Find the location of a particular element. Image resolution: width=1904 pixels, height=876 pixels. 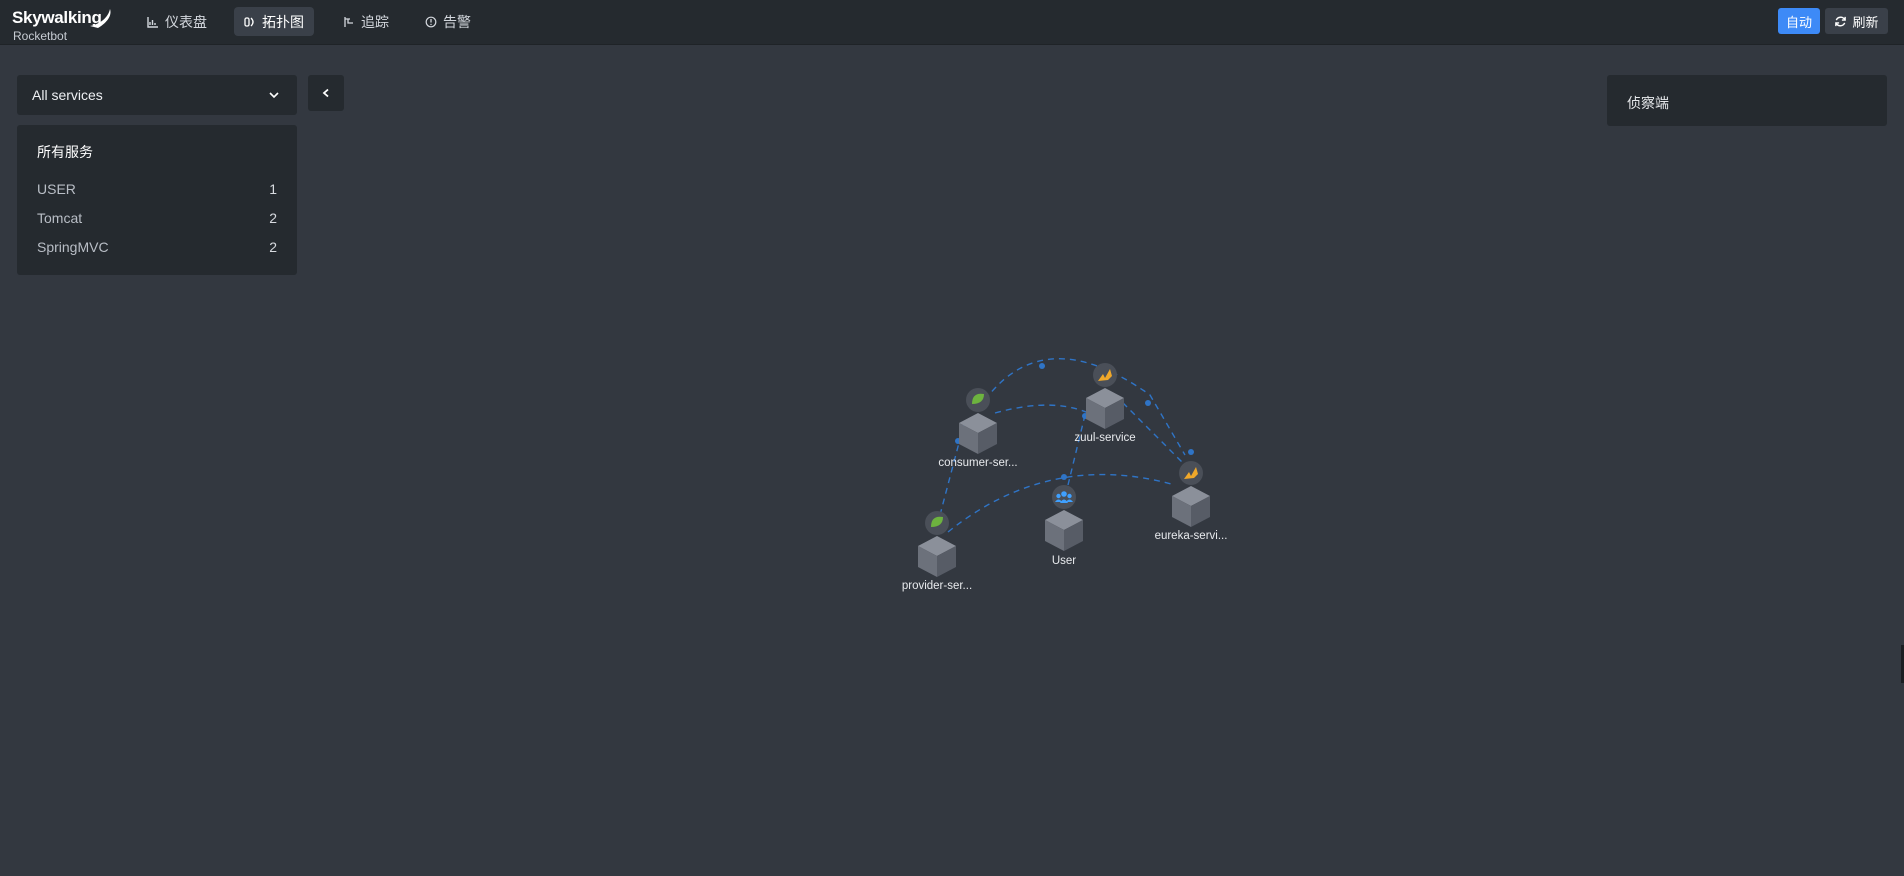

services-panel-title: 所有服务 is located at coordinates (65, 152).